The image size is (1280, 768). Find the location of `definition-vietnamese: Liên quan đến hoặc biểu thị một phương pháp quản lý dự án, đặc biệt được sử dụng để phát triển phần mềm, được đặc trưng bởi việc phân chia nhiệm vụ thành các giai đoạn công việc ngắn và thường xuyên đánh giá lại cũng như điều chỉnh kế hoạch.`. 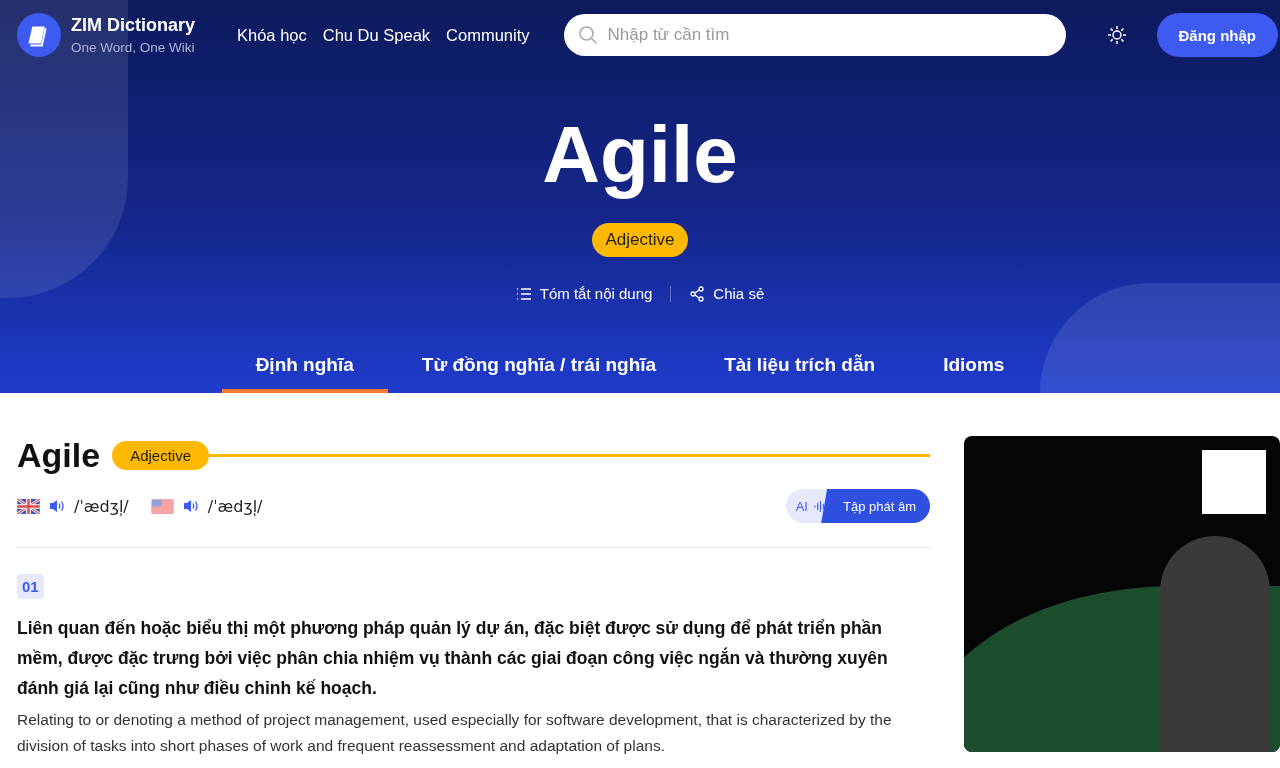

definition-vietnamese: Liên quan đến hoặc biểu thị một phương pháp quản lý dự án, đặc biệt được sử dụng để phát triển phần mềm, được đặc trưng bởi việc phân chia nhiệm vụ thành các giai đoạn công việc ngắn và thường xuyên đánh giá lại cũng như điều chỉnh kế hoạch. is located at coordinates (453, 658).